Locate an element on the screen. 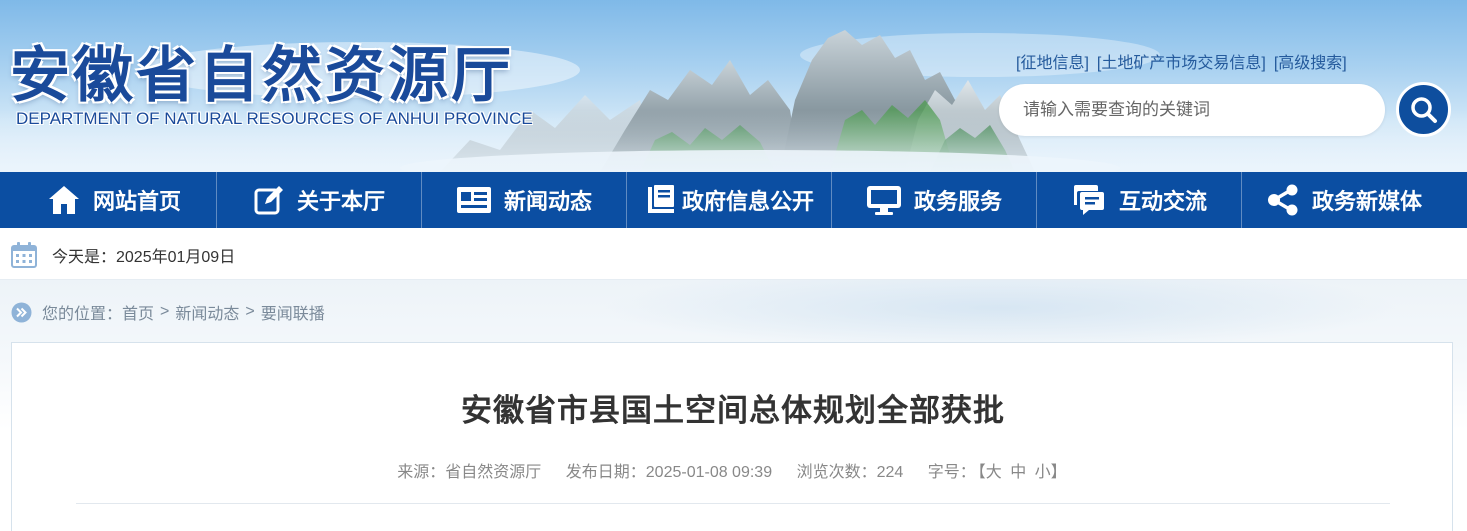 The image size is (1467, 531). site-logo-title: 安徽省自然资源厅 is located at coordinates (262, 76).